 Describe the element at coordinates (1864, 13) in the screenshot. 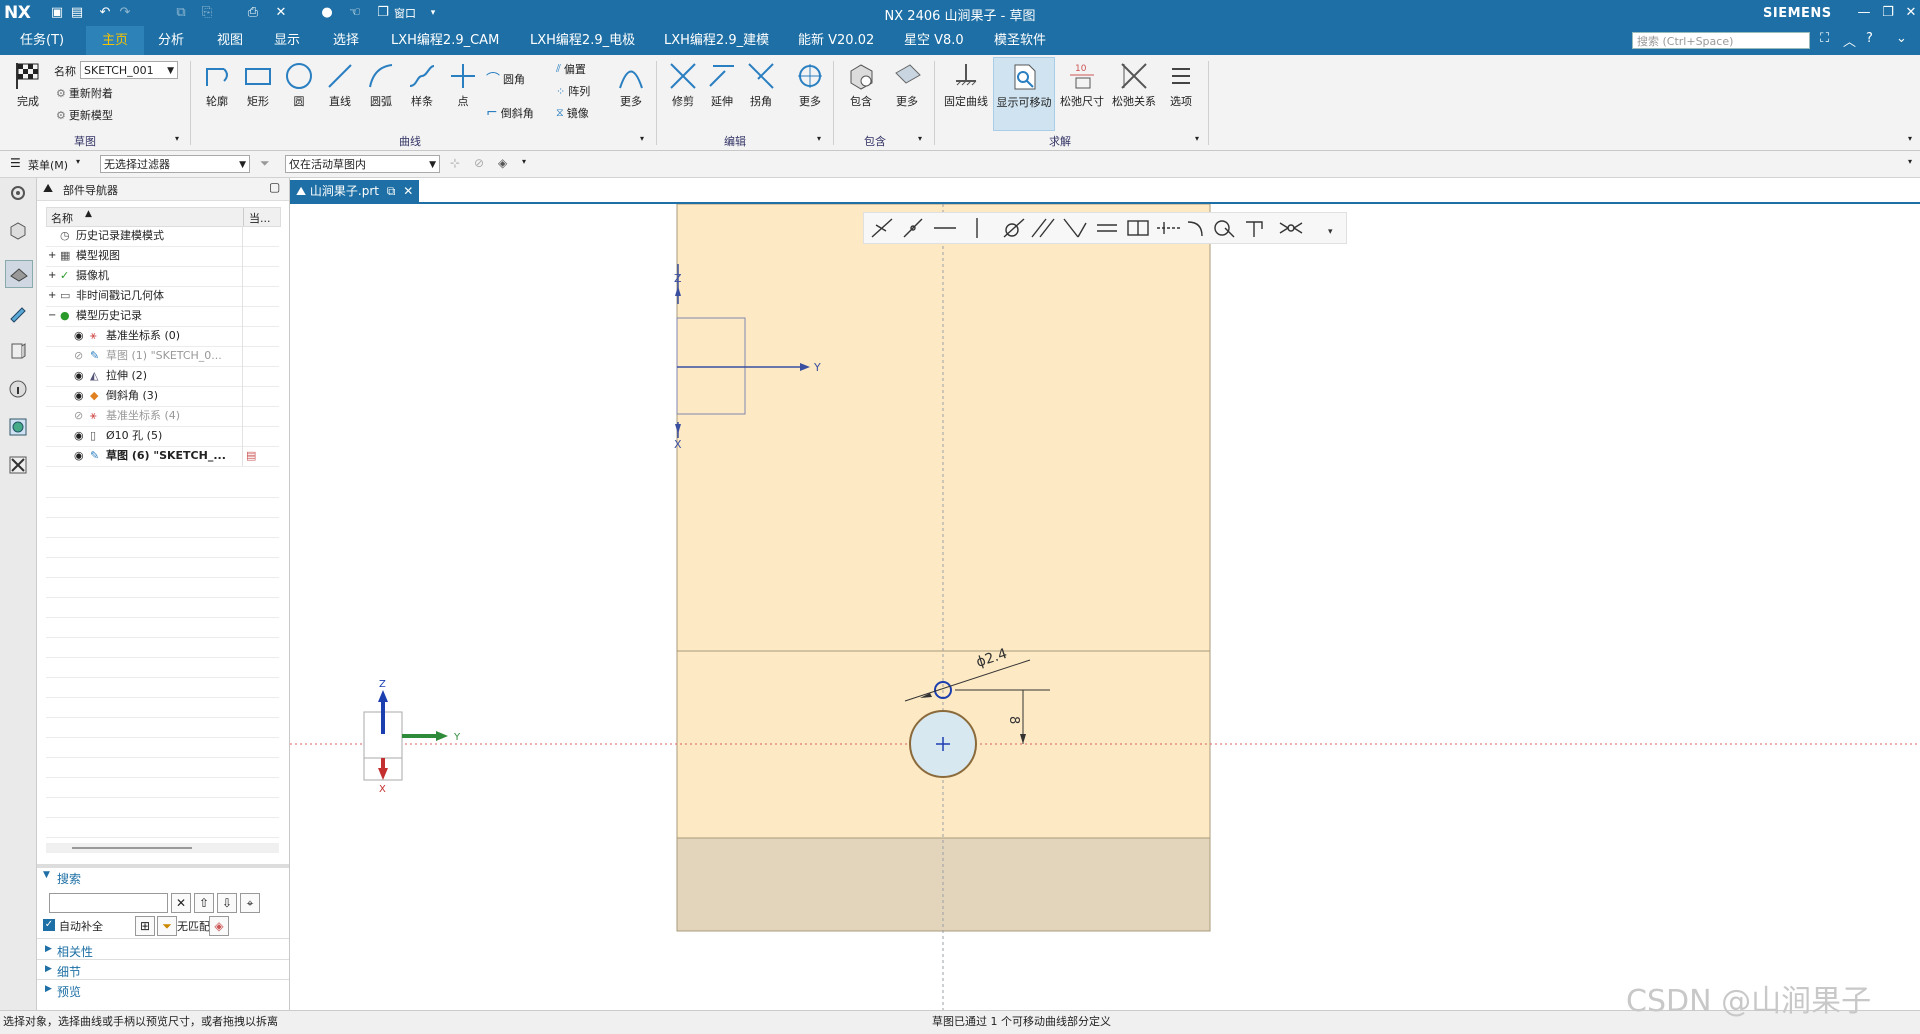

I see `minimize-icon: —` at that location.